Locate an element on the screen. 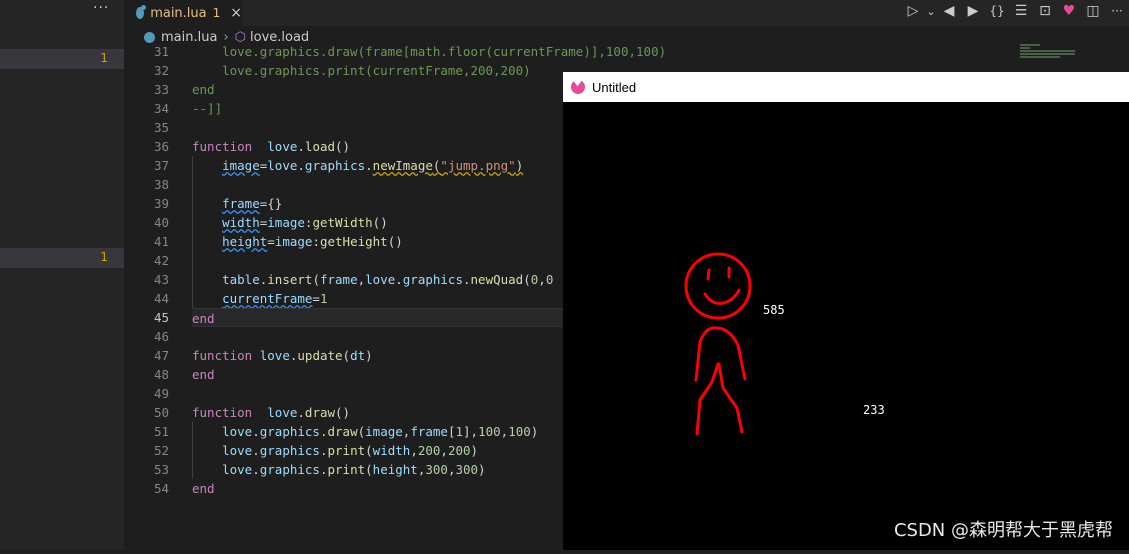  chevron-down-icon: ⌄ is located at coordinates (931, 11).